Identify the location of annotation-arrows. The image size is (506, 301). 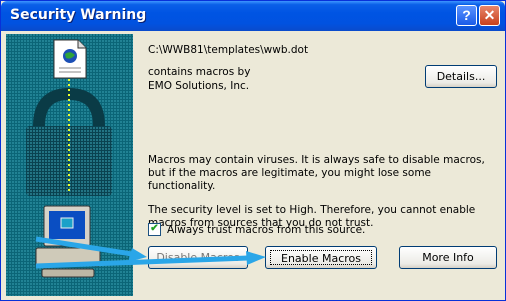
(150, 252).